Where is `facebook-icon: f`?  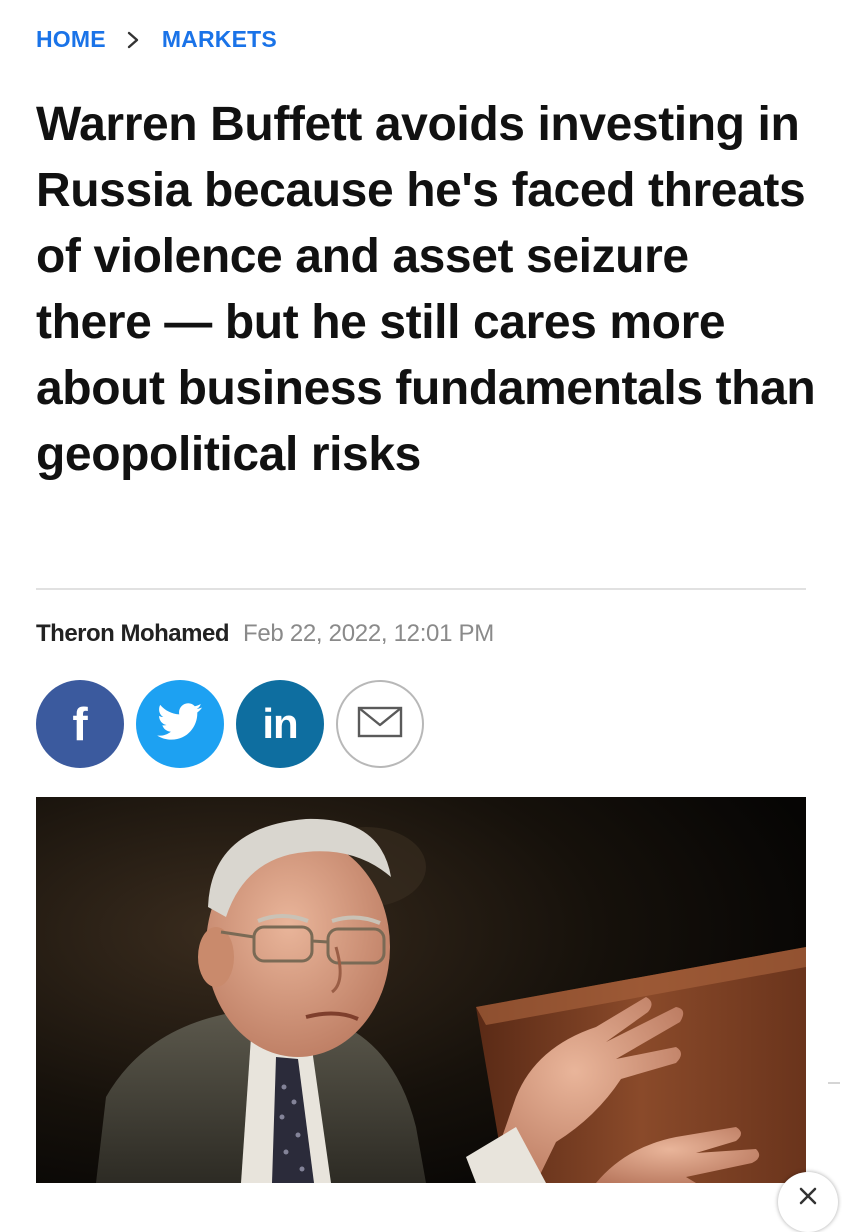 facebook-icon: f is located at coordinates (80, 724).